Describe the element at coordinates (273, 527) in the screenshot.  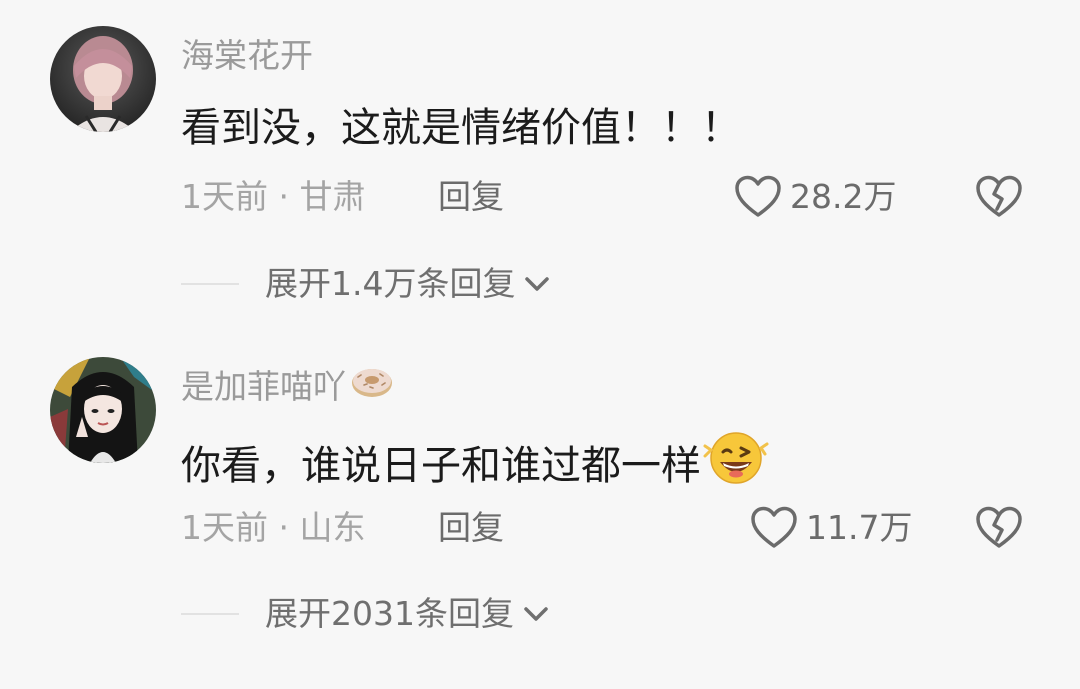
I see `comment-time-location: 1天前 · 山东` at that location.